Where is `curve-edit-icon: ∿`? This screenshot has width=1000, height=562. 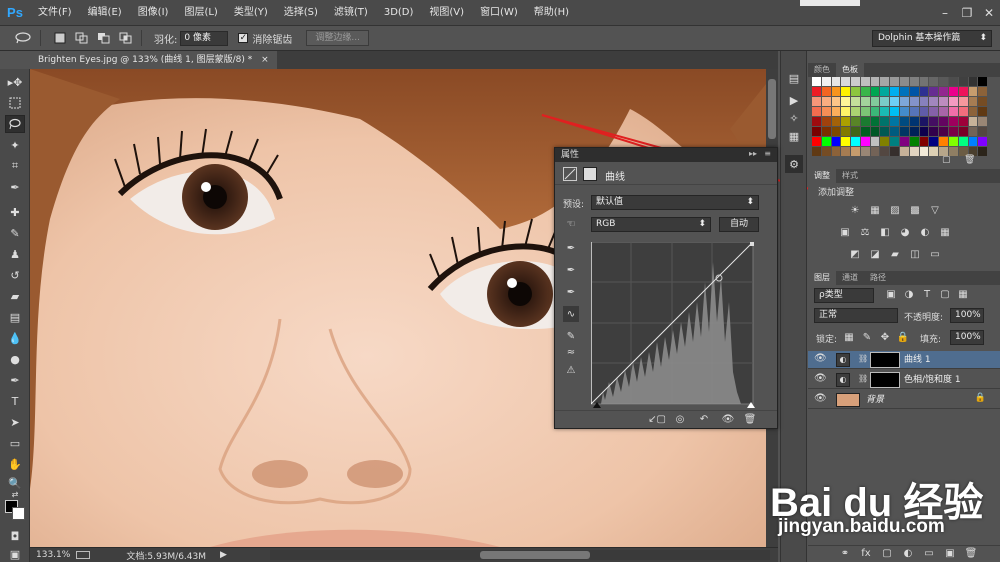
curve-edit-icon: ∿ is located at coordinates (571, 314).